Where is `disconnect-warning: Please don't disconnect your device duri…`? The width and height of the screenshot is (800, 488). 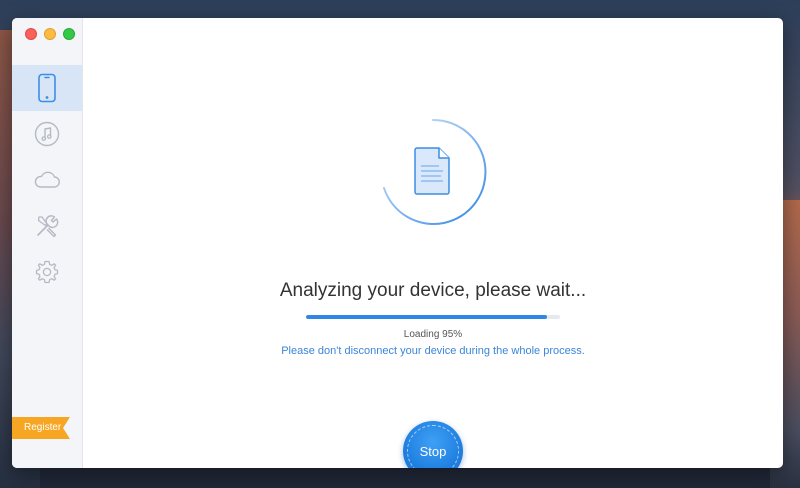
disconnect-warning: Please don't disconnect your device duri… is located at coordinates (433, 351).